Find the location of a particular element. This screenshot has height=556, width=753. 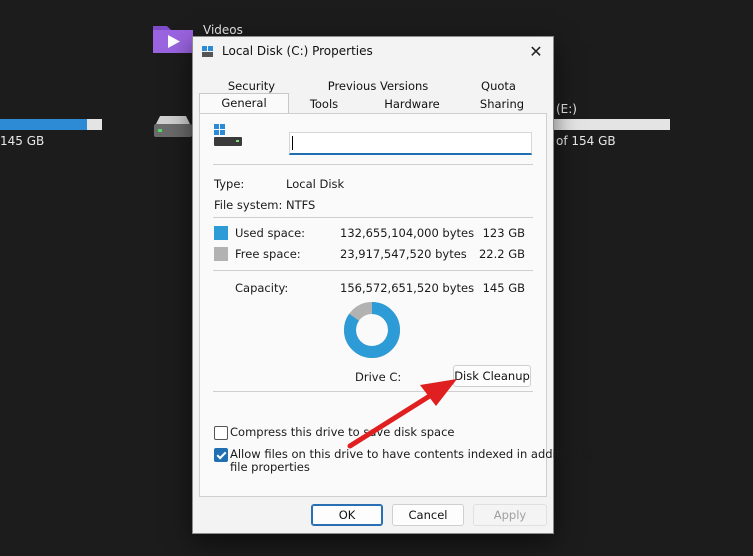

videos-folder-icon is located at coordinates (173, 38).